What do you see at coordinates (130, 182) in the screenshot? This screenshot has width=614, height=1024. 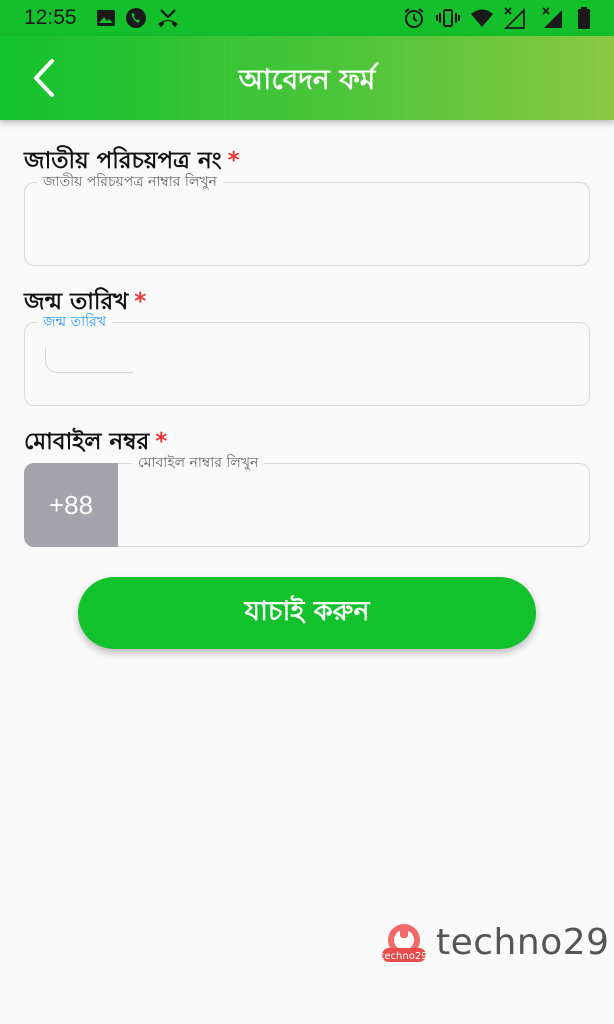 I see `nid-field-hint: জাতীয় পরিচয়পত্র নাম্বার লিখুন` at bounding box center [130, 182].